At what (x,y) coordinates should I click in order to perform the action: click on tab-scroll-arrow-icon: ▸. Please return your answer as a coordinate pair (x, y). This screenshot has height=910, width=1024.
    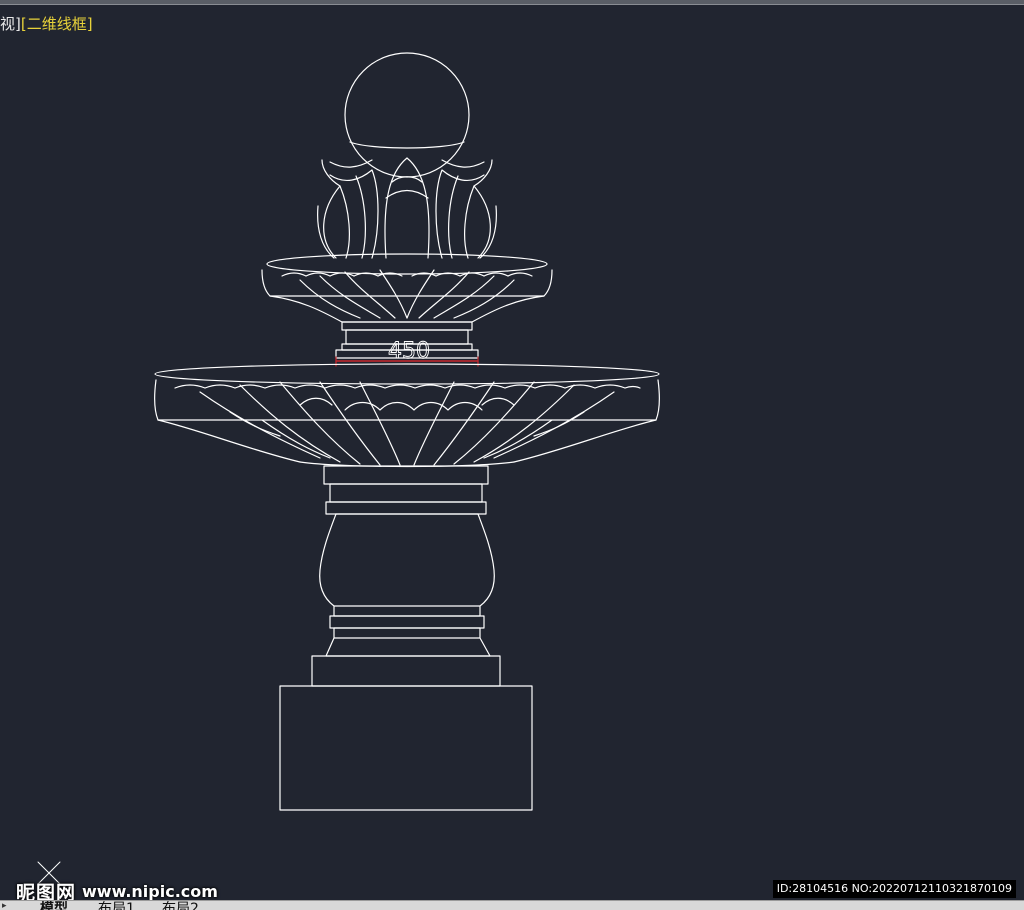
    Looking at the image, I should click on (8, 906).